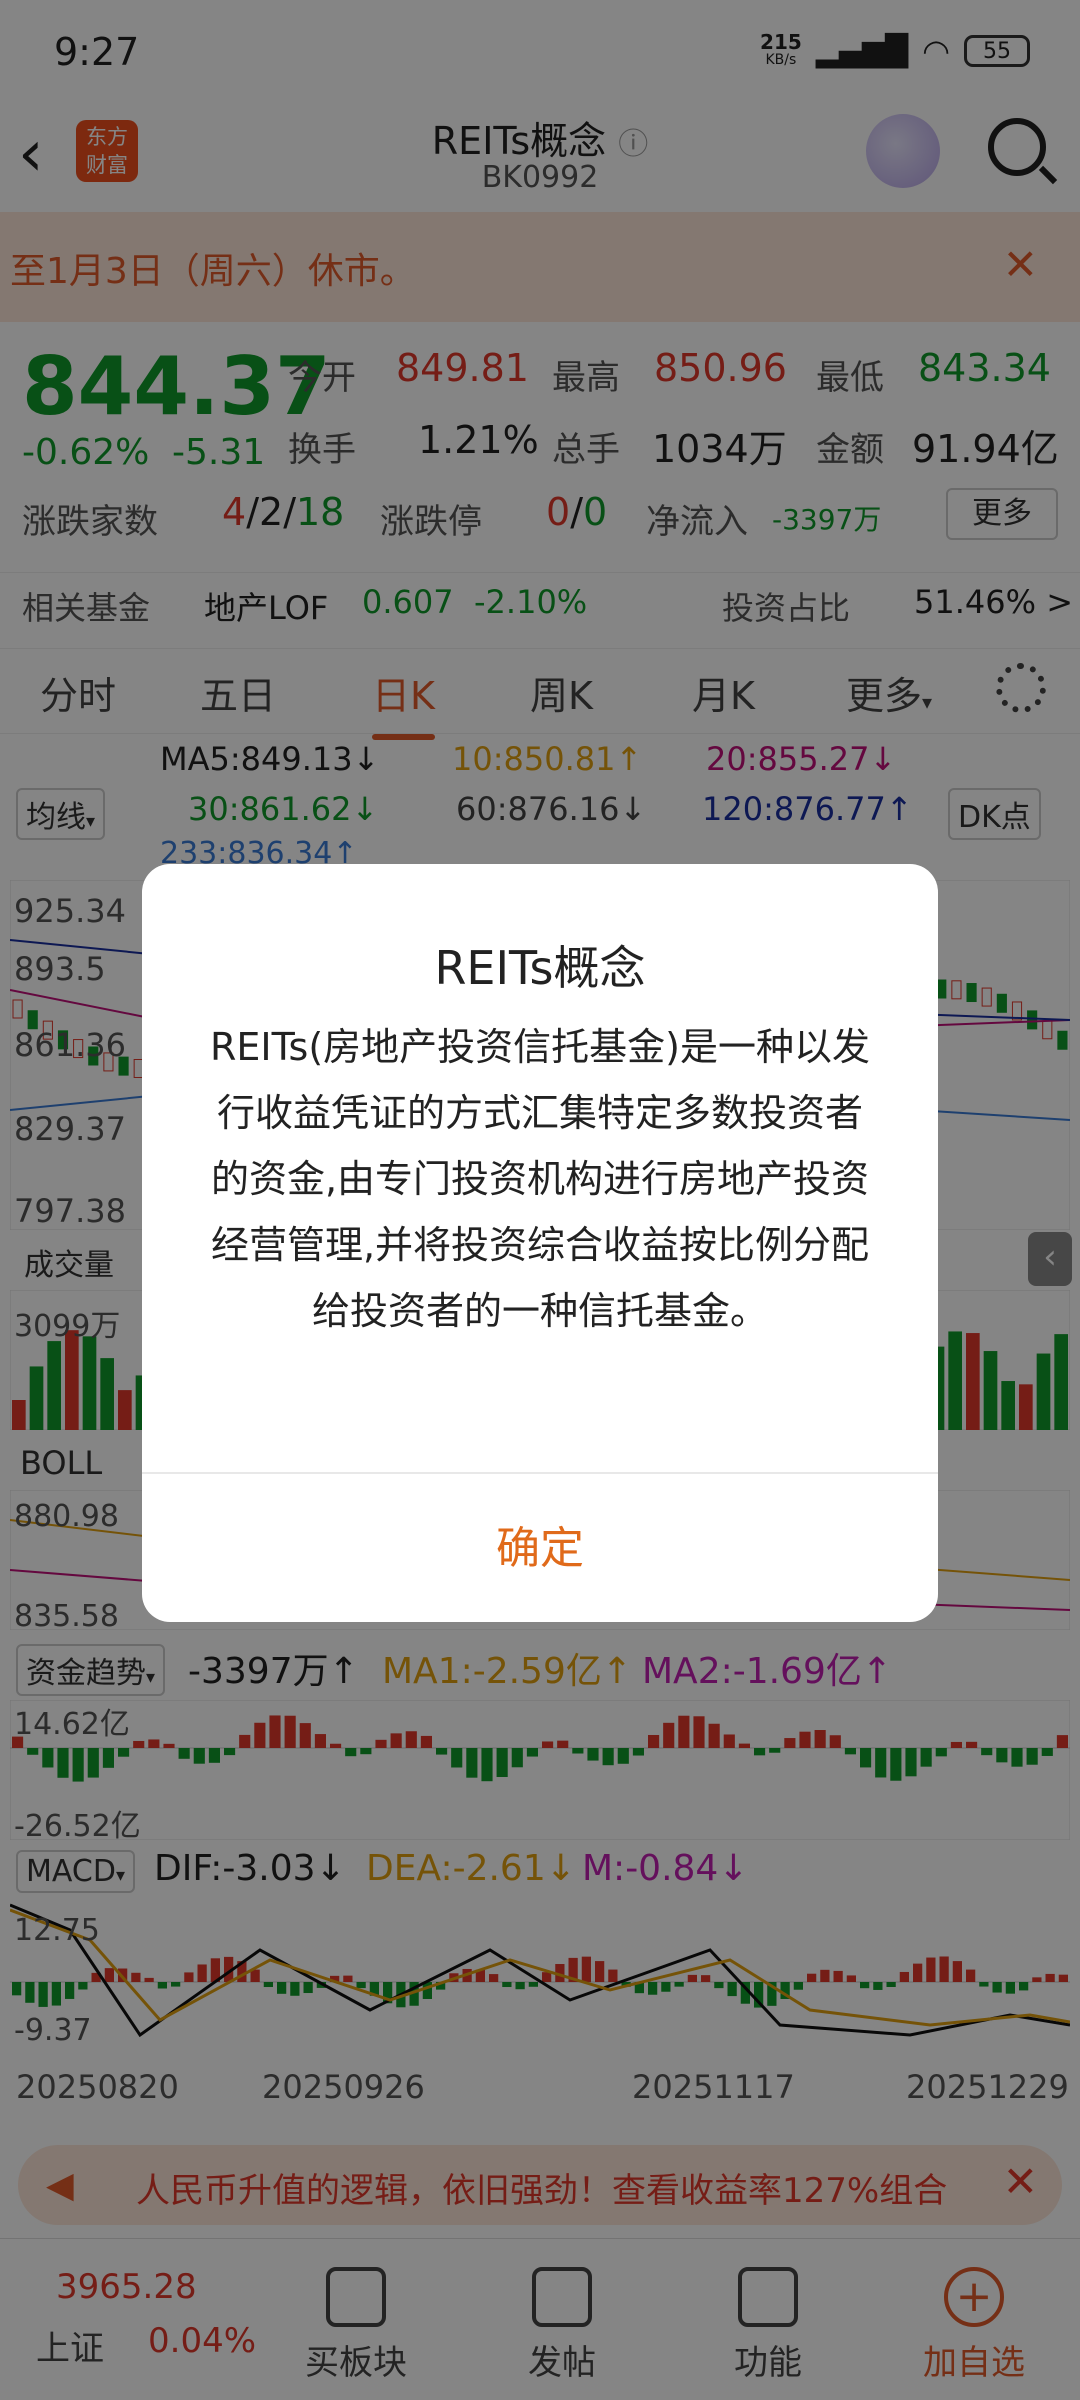  Describe the element at coordinates (540, 968) in the screenshot. I see `dialog-title: REITs概念` at that location.